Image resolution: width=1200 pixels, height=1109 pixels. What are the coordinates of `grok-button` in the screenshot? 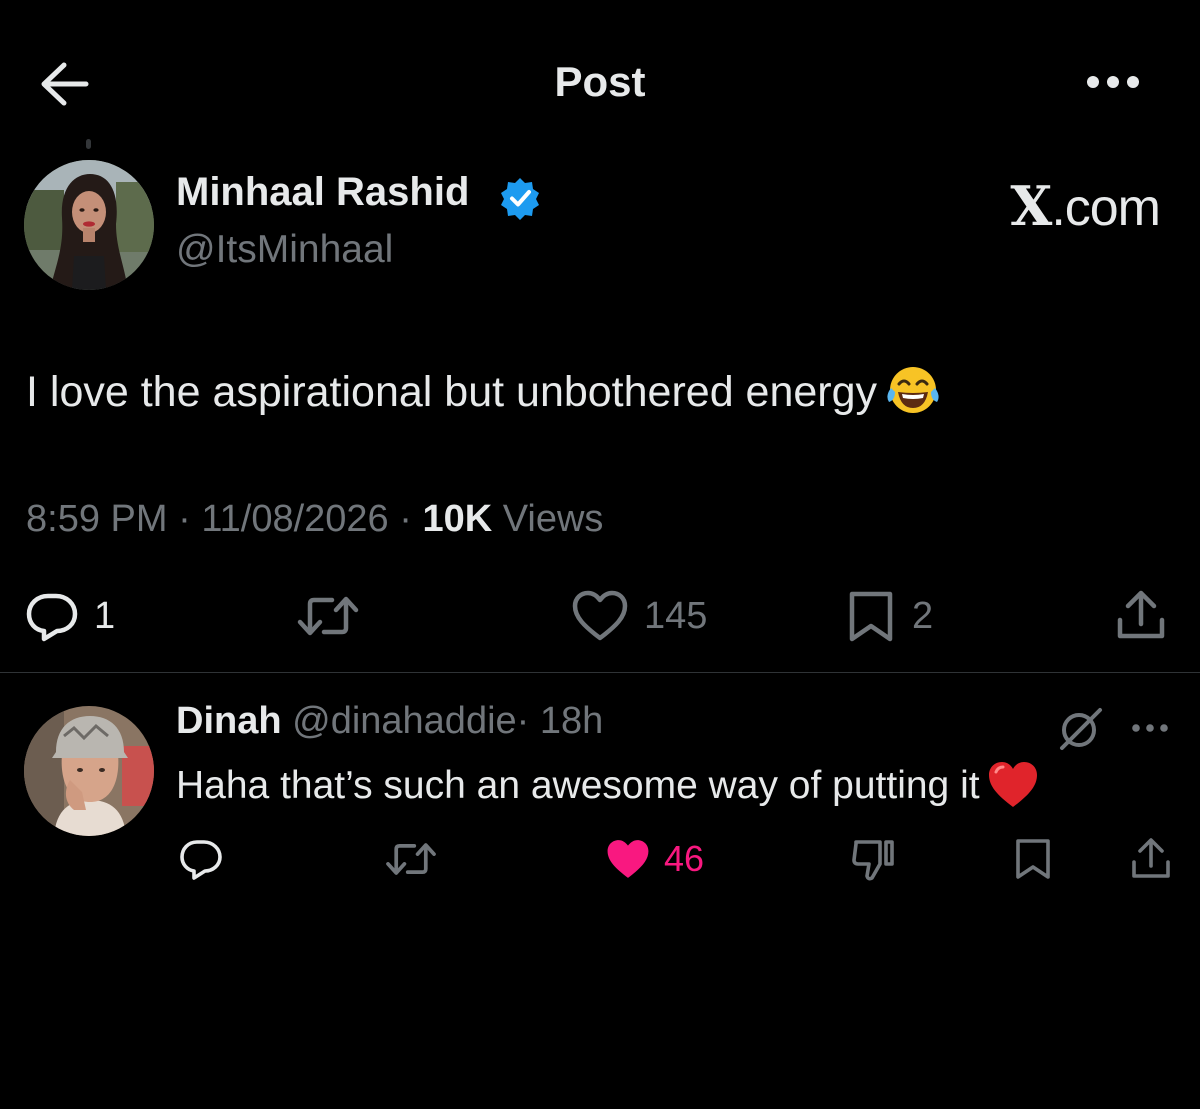 It's located at (1081, 729).